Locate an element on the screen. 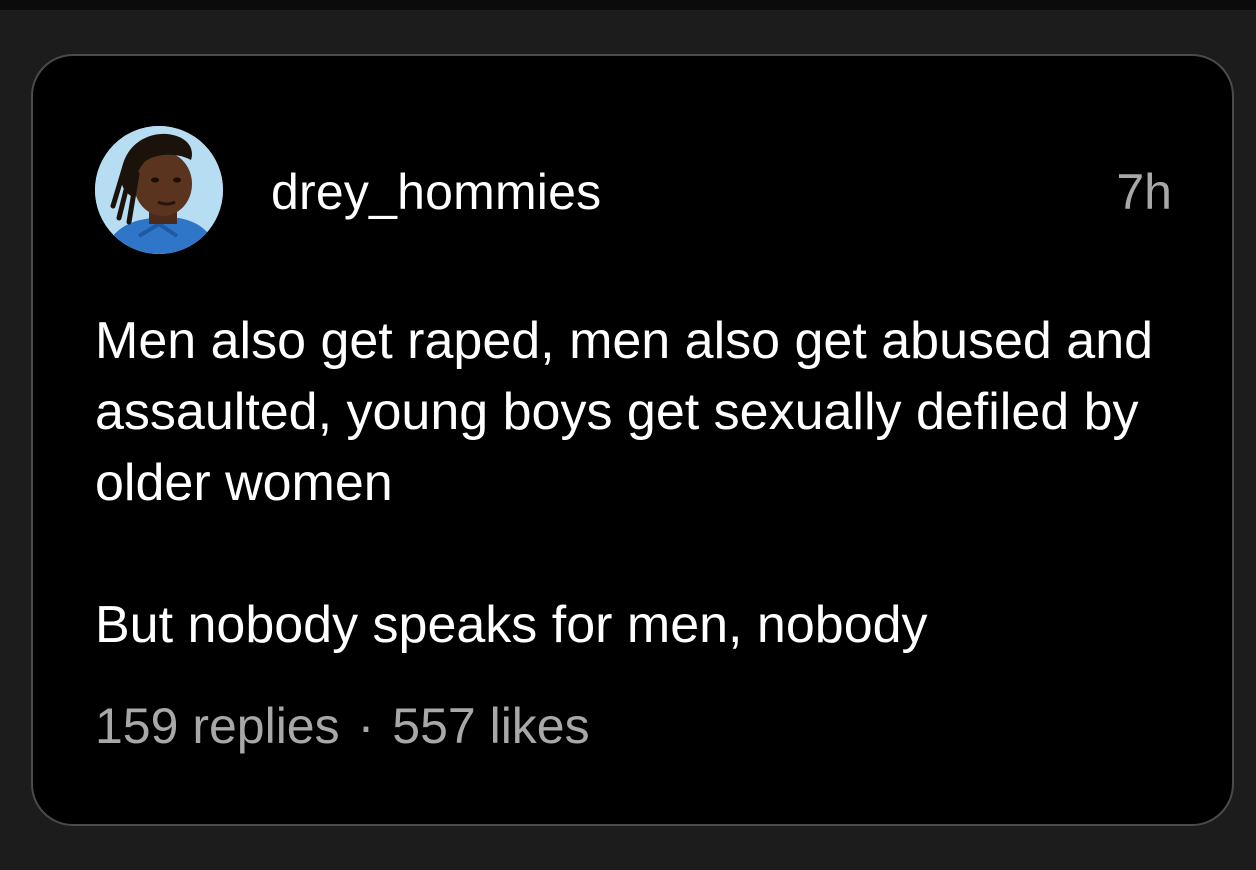 The width and height of the screenshot is (1256, 870). username: drey_hommies is located at coordinates (436, 192).